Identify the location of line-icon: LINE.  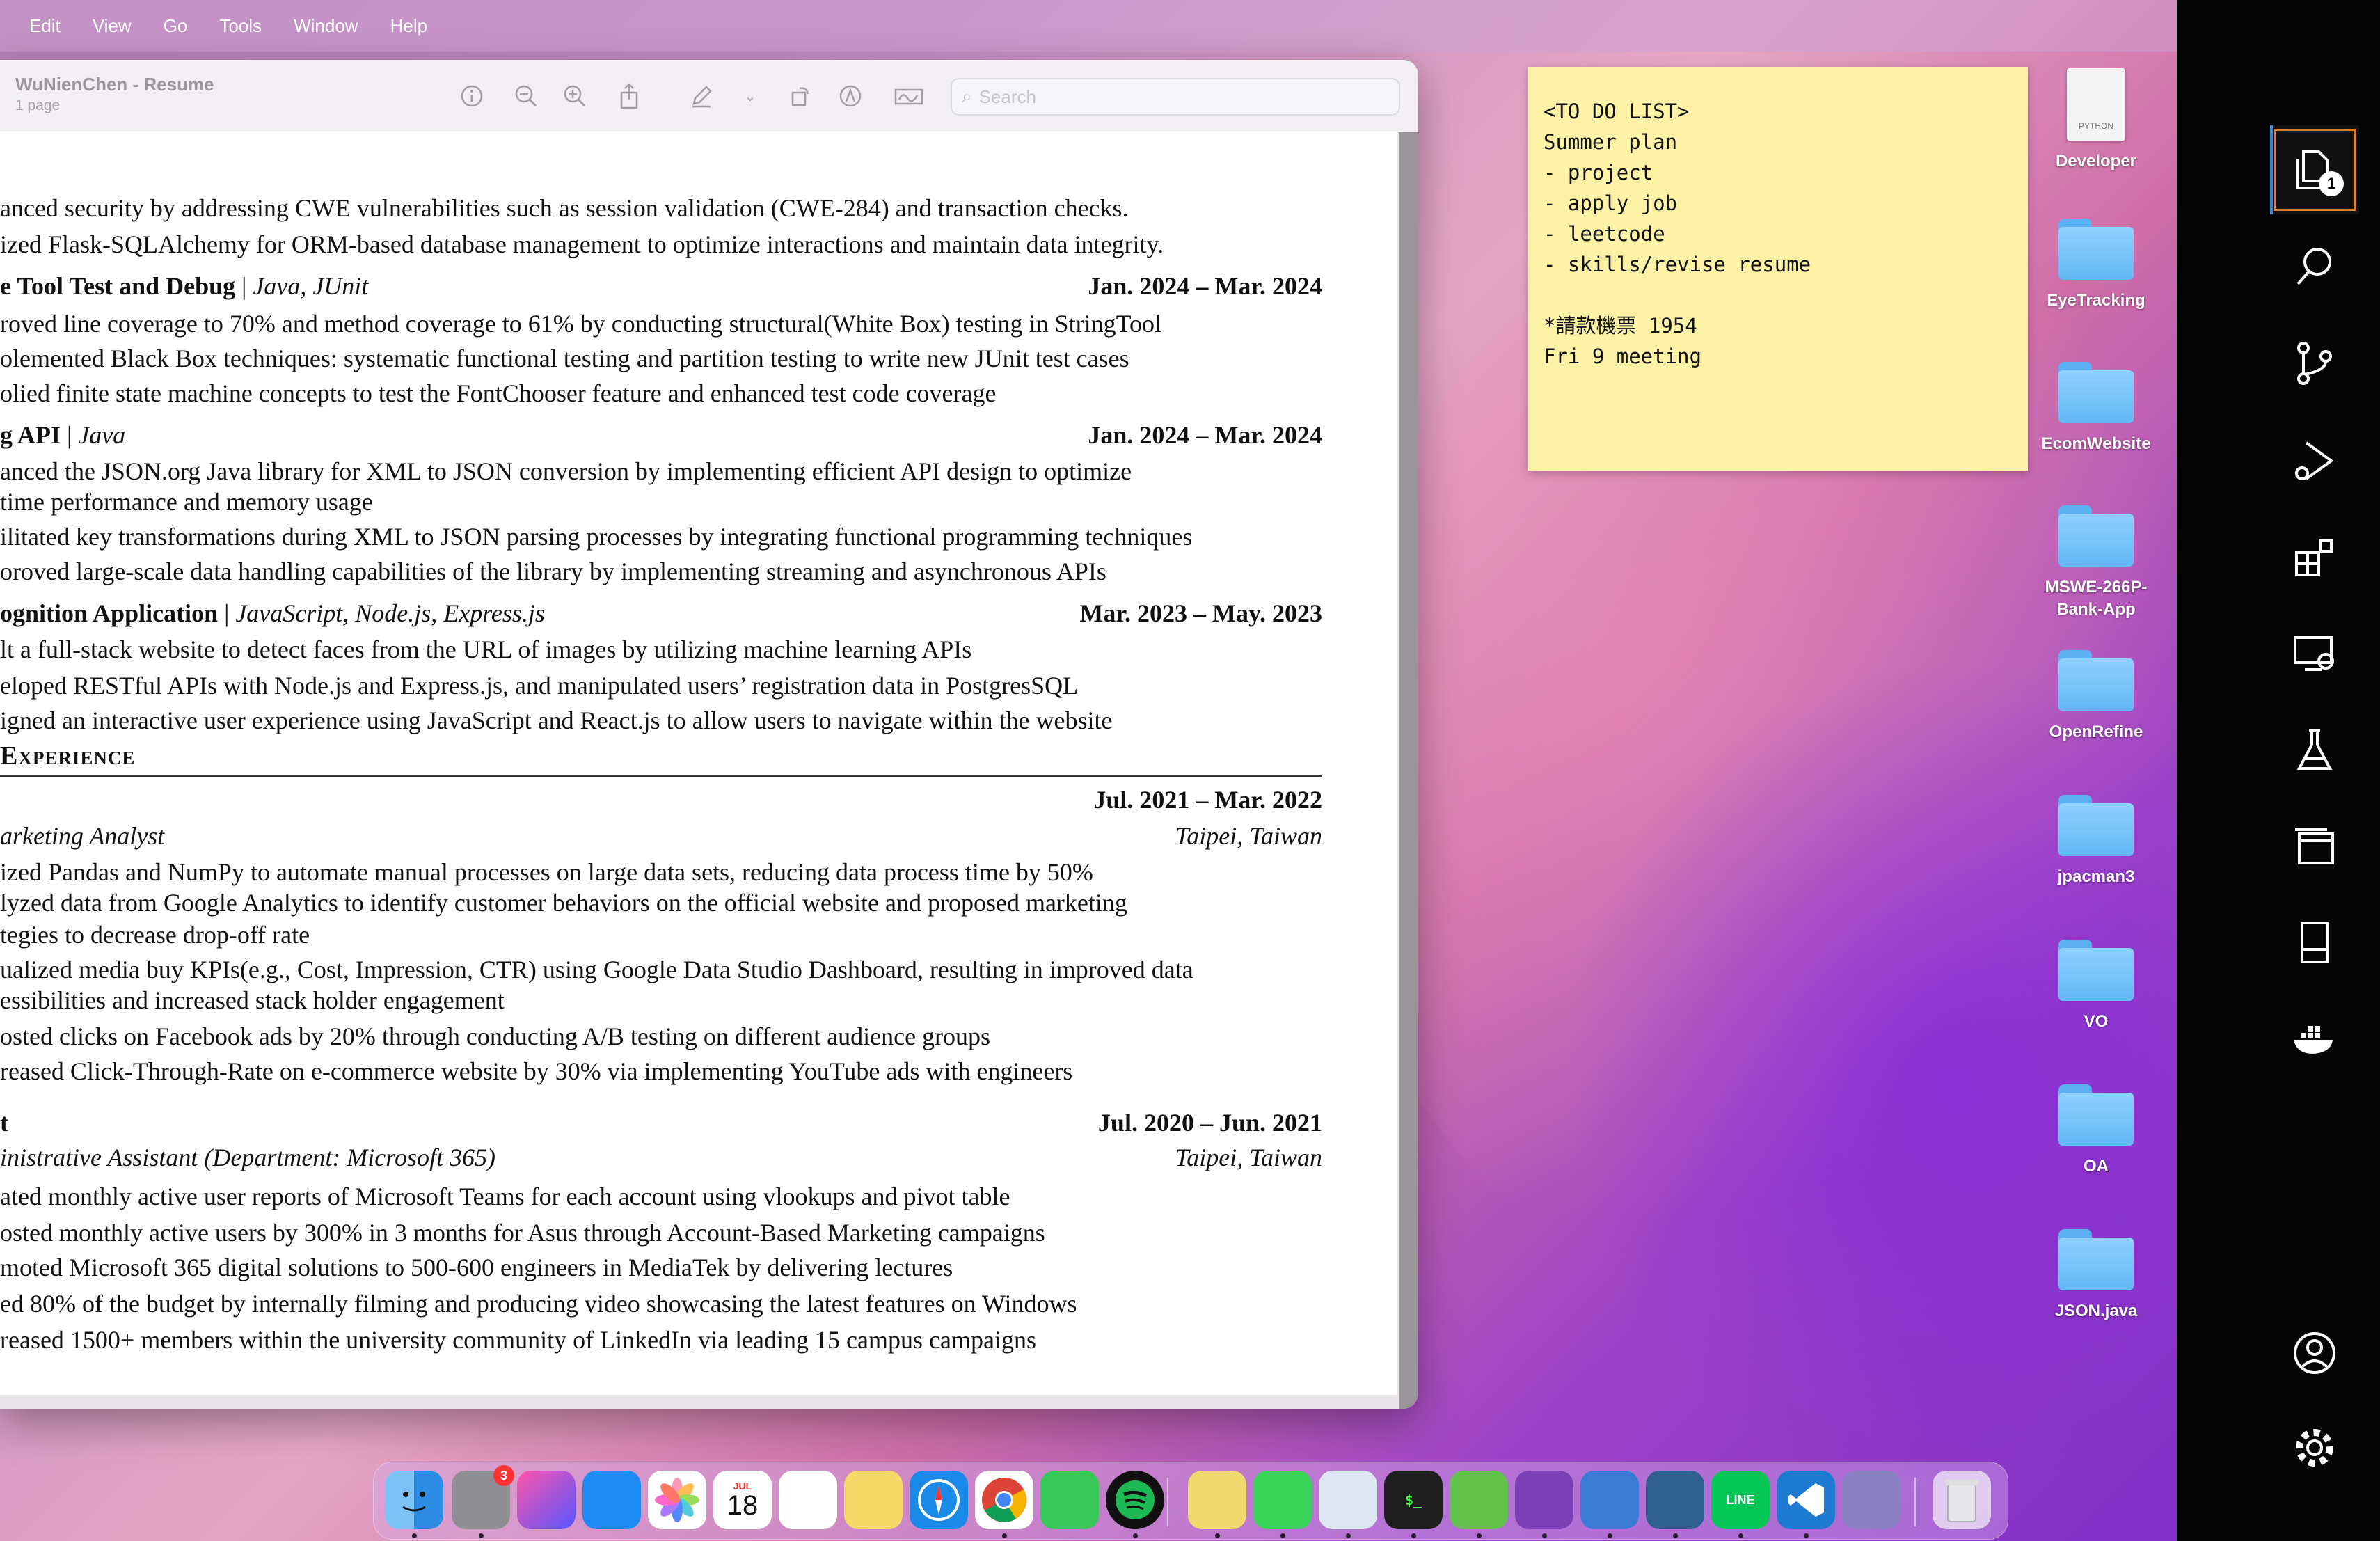
(1740, 1500).